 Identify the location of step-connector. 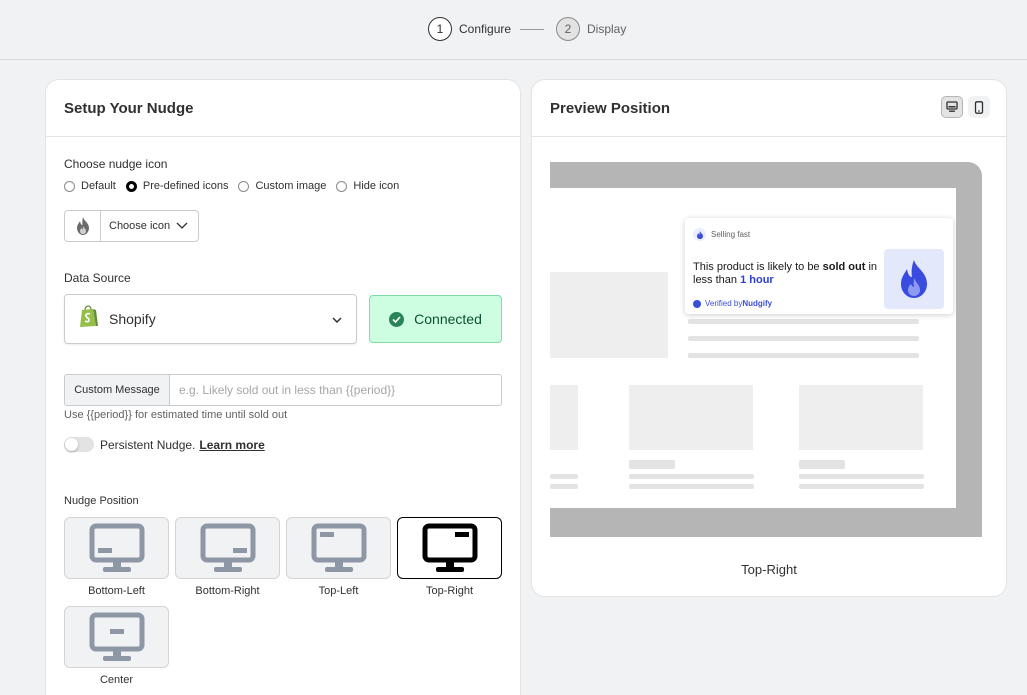
(532, 29).